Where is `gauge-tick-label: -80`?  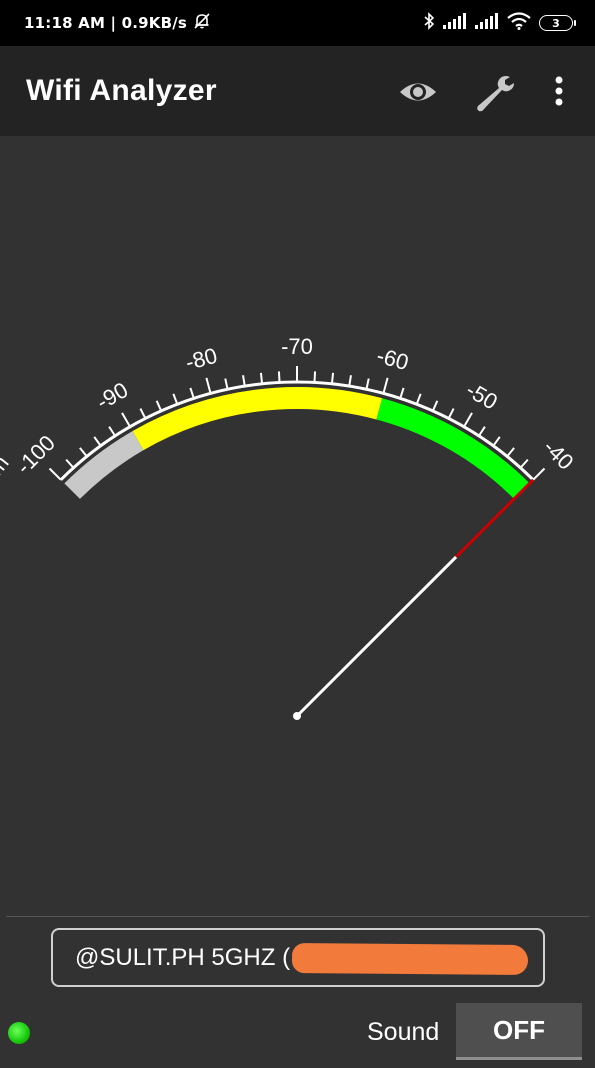 gauge-tick-label: -80 is located at coordinates (201, 359).